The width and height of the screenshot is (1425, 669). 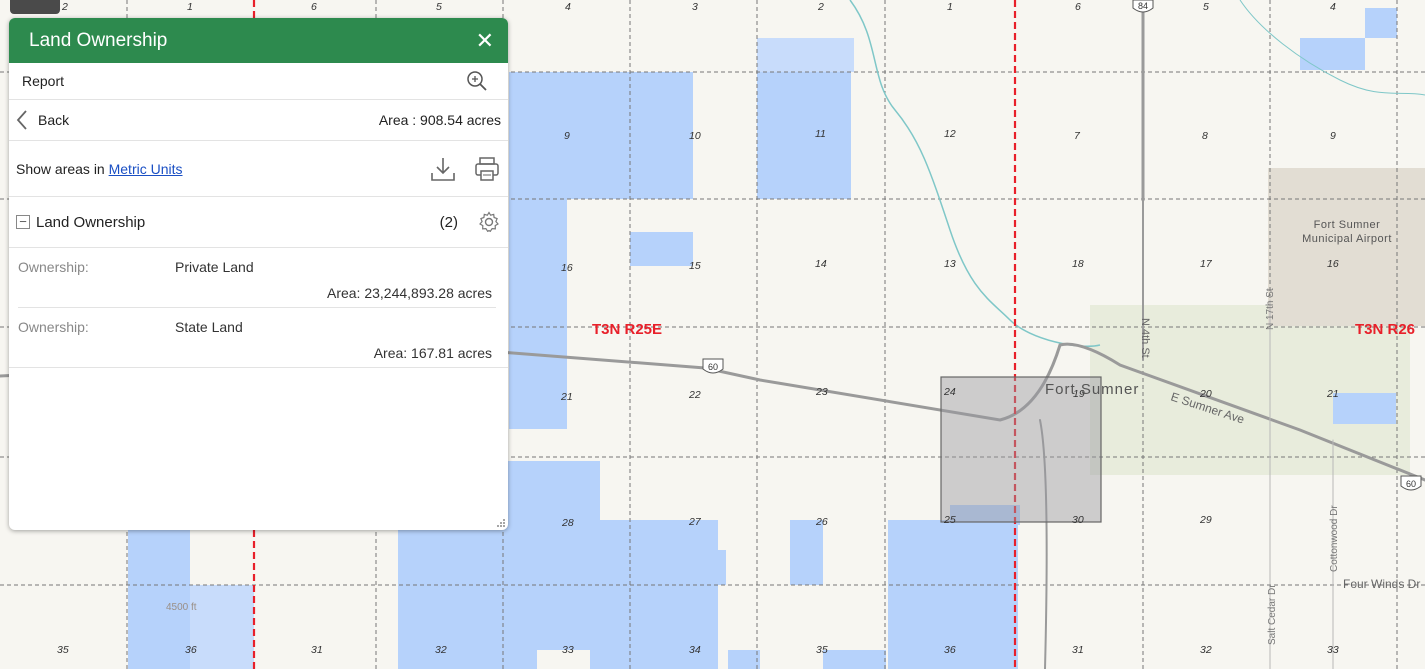 What do you see at coordinates (60, 168) in the screenshot?
I see `show-areas-label: Show areas in` at bounding box center [60, 168].